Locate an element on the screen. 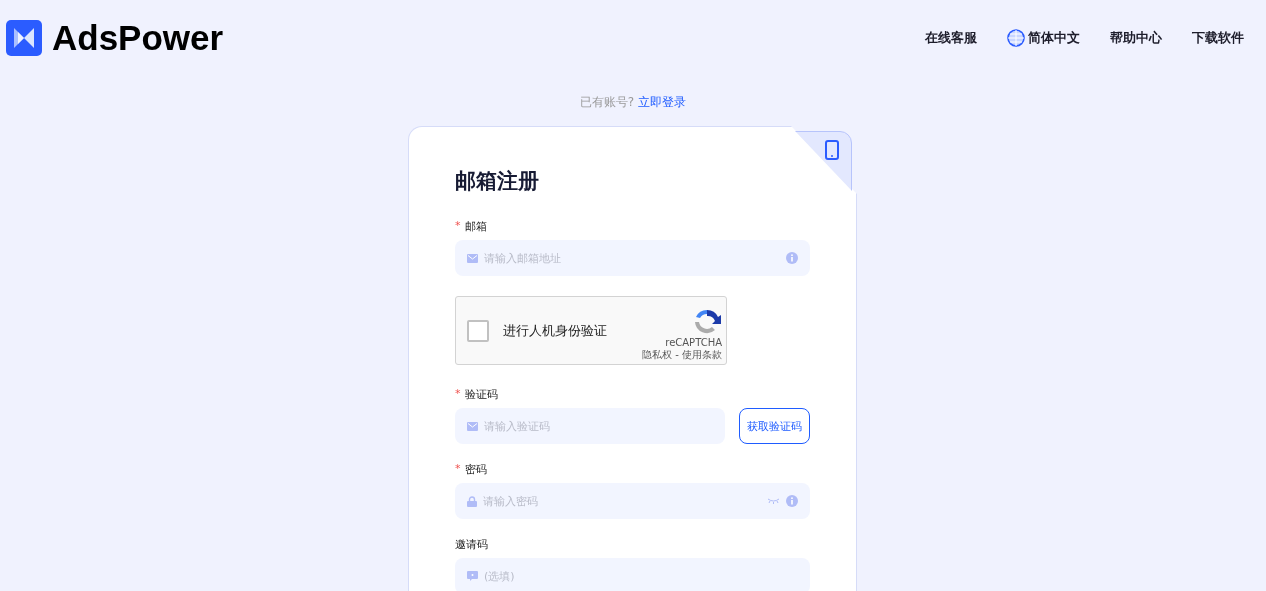  form-title: 邮箱注册 is located at coordinates (497, 181).